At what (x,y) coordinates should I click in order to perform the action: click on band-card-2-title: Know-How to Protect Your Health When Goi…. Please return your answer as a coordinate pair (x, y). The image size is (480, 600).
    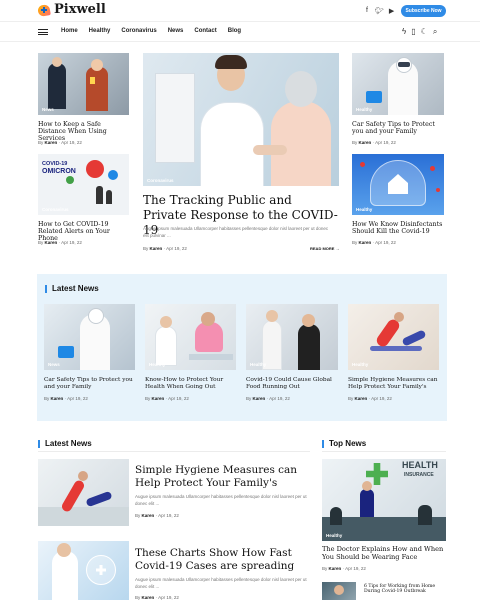
    Looking at the image, I should click on (191, 383).